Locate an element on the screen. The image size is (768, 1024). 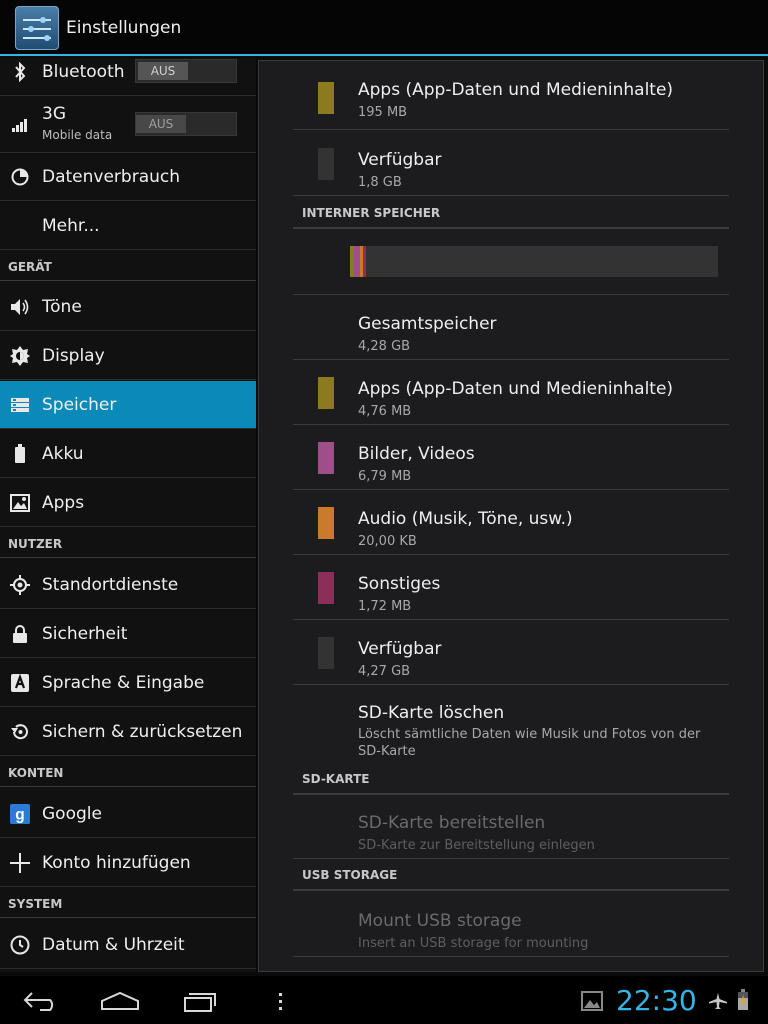
section-header-geraet: GERÄT is located at coordinates (128, 266).